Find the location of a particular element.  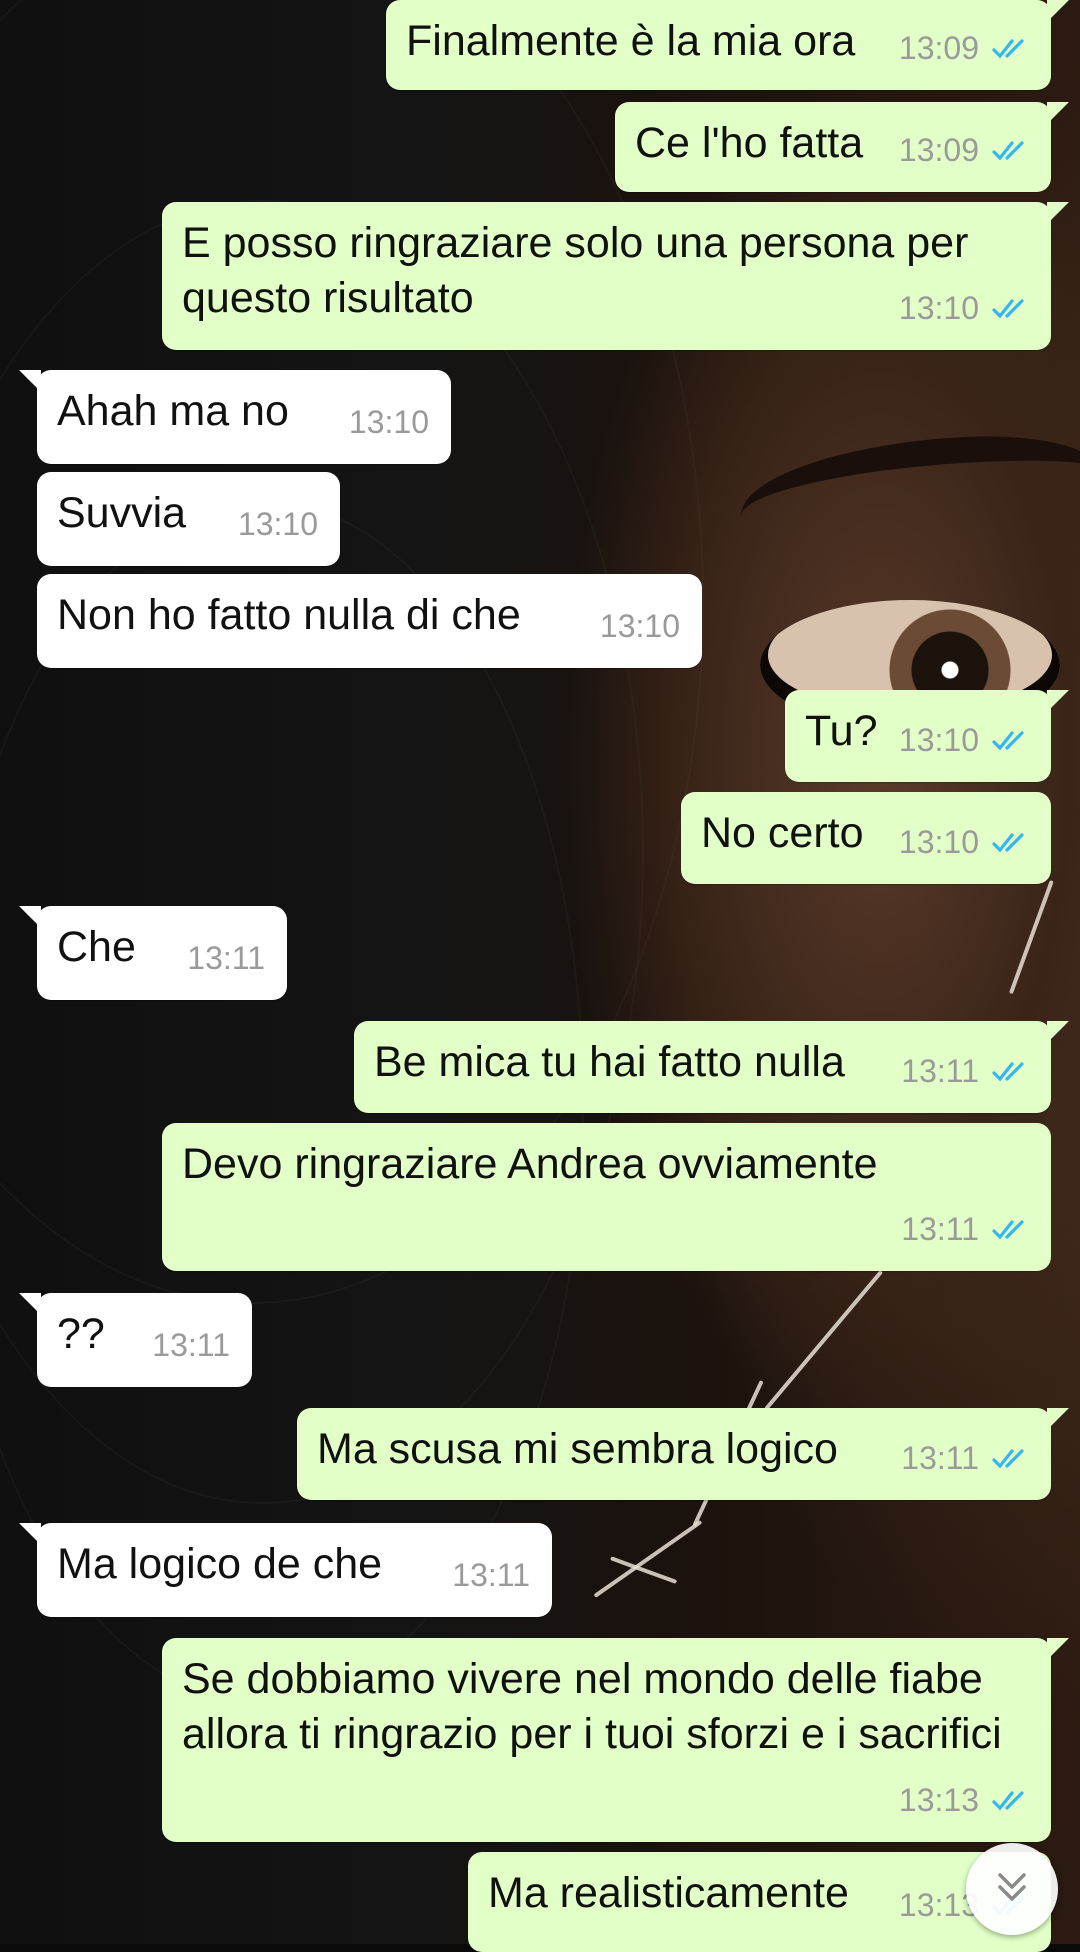

message-text: Tu? is located at coordinates (841, 731).